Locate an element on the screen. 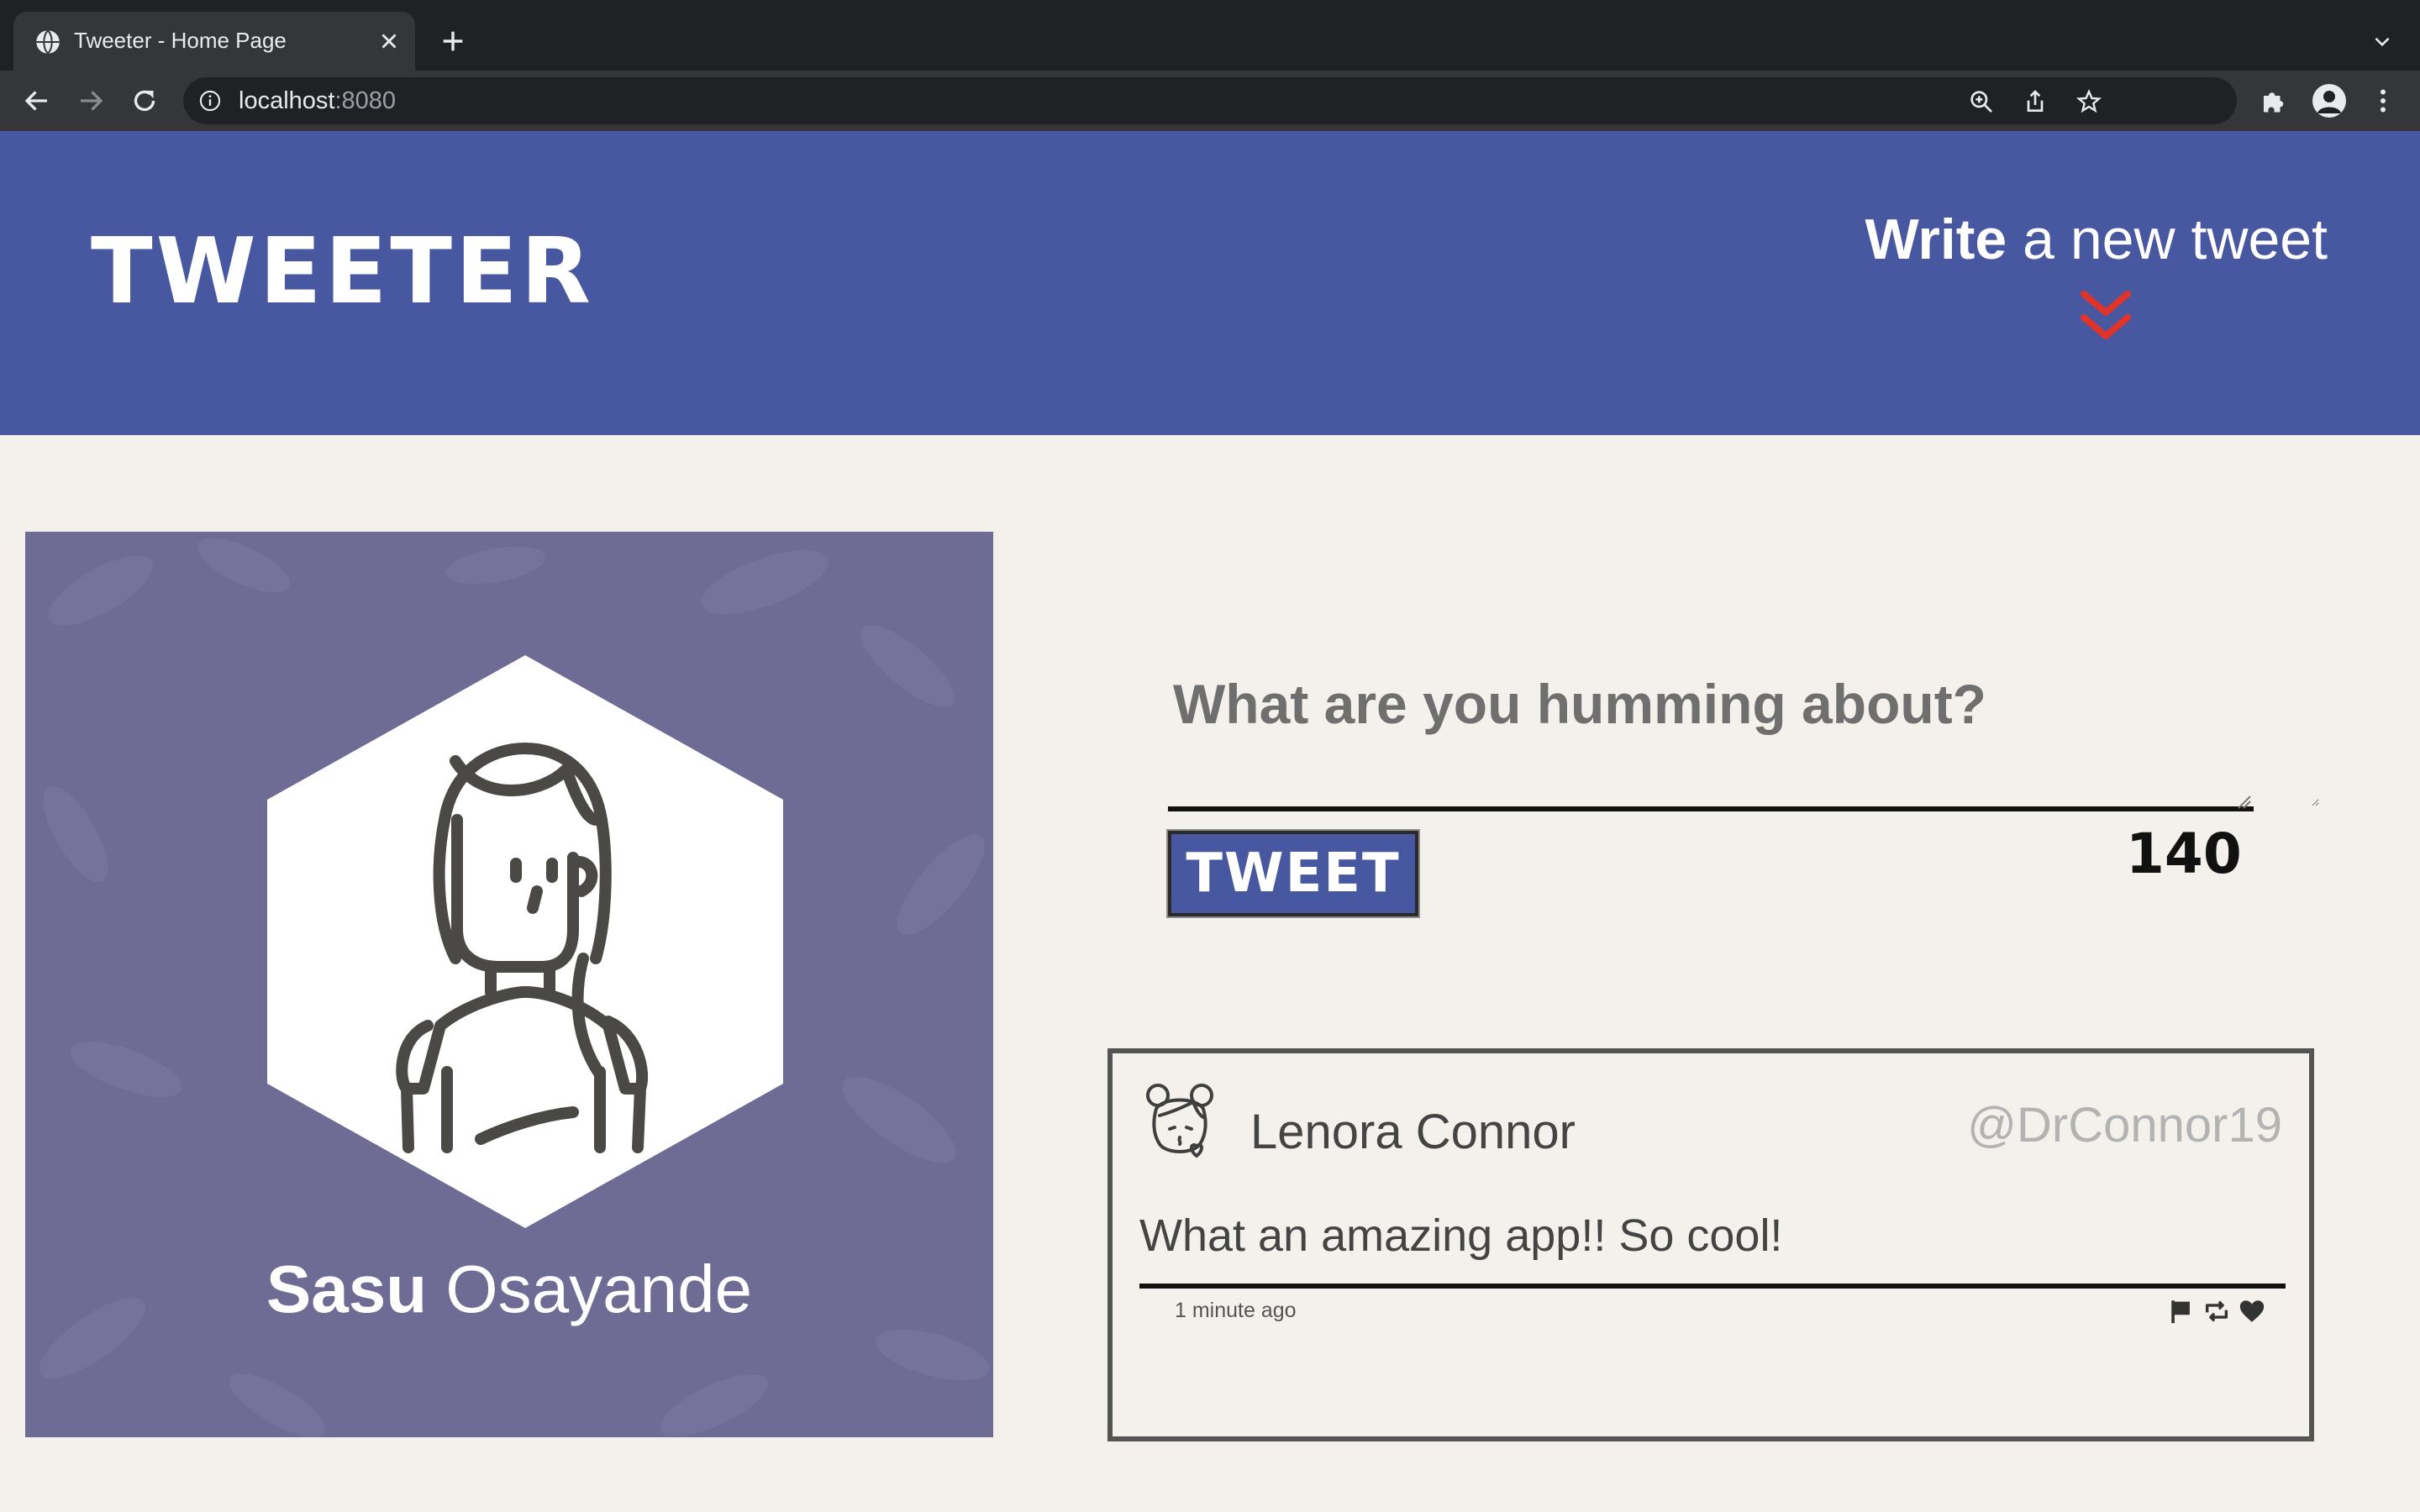 This screenshot has height=1512, width=2420. star-icon is located at coordinates (2088, 101).